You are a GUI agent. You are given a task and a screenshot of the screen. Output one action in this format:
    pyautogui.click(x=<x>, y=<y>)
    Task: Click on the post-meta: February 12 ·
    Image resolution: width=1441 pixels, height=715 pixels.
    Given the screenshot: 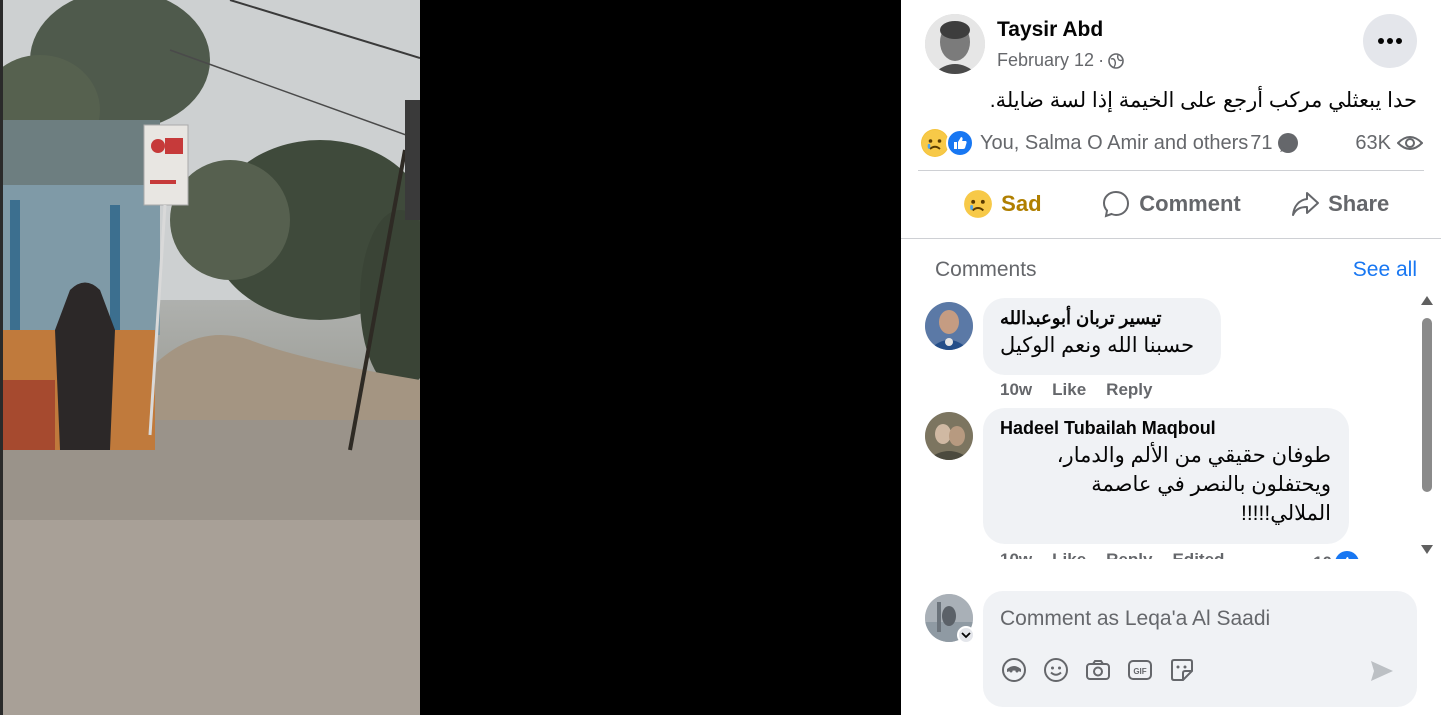 What is the action you would take?
    pyautogui.click(x=1060, y=60)
    